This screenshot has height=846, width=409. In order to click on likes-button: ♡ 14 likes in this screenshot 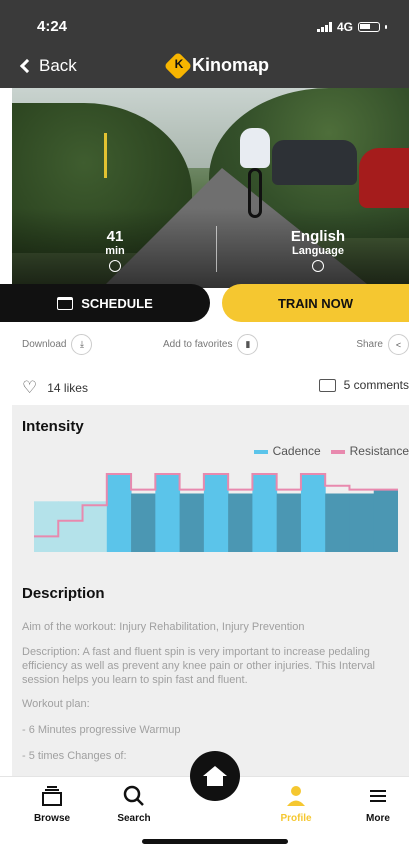, I will do `click(55, 388)`.